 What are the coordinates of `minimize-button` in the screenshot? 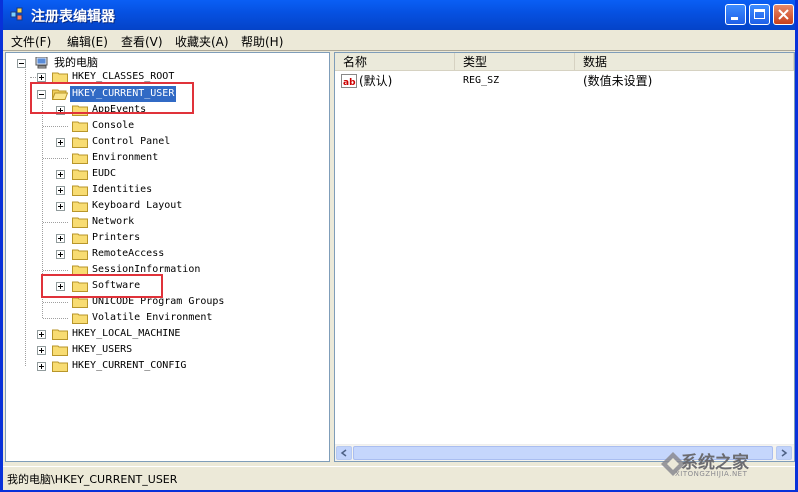 It's located at (735, 14).